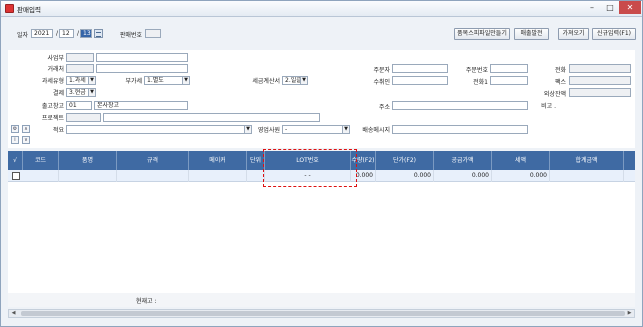 The image size is (643, 327). I want to click on horizontal-scrollbar: ◀ ▶, so click(321, 313).